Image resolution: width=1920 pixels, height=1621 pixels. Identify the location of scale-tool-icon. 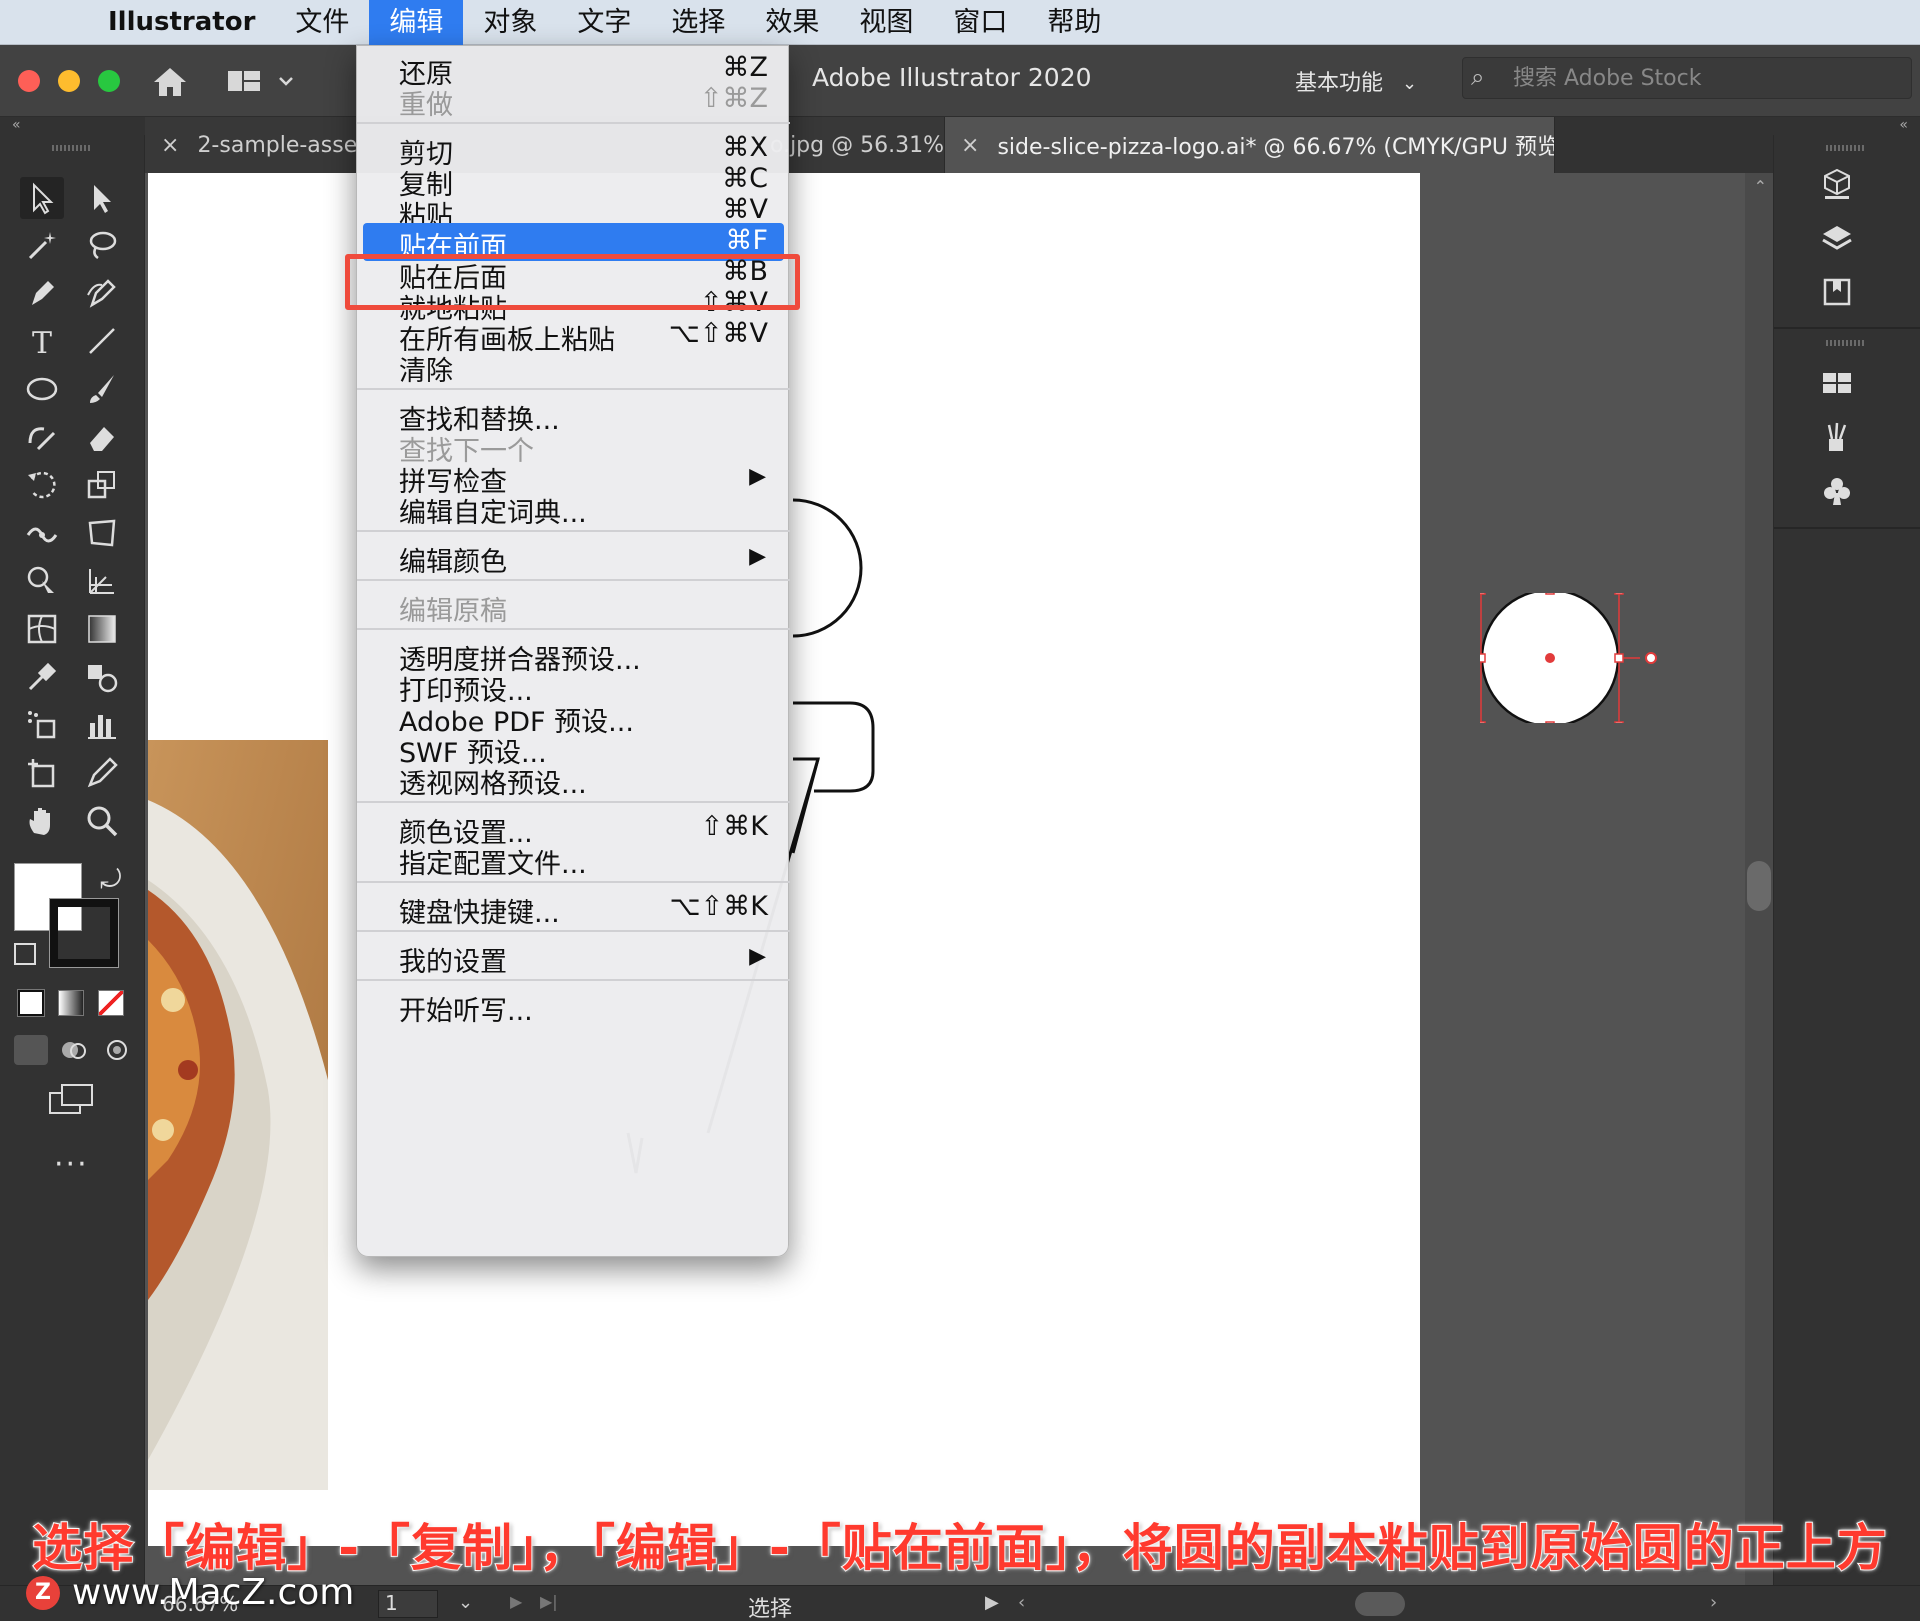
(102, 485).